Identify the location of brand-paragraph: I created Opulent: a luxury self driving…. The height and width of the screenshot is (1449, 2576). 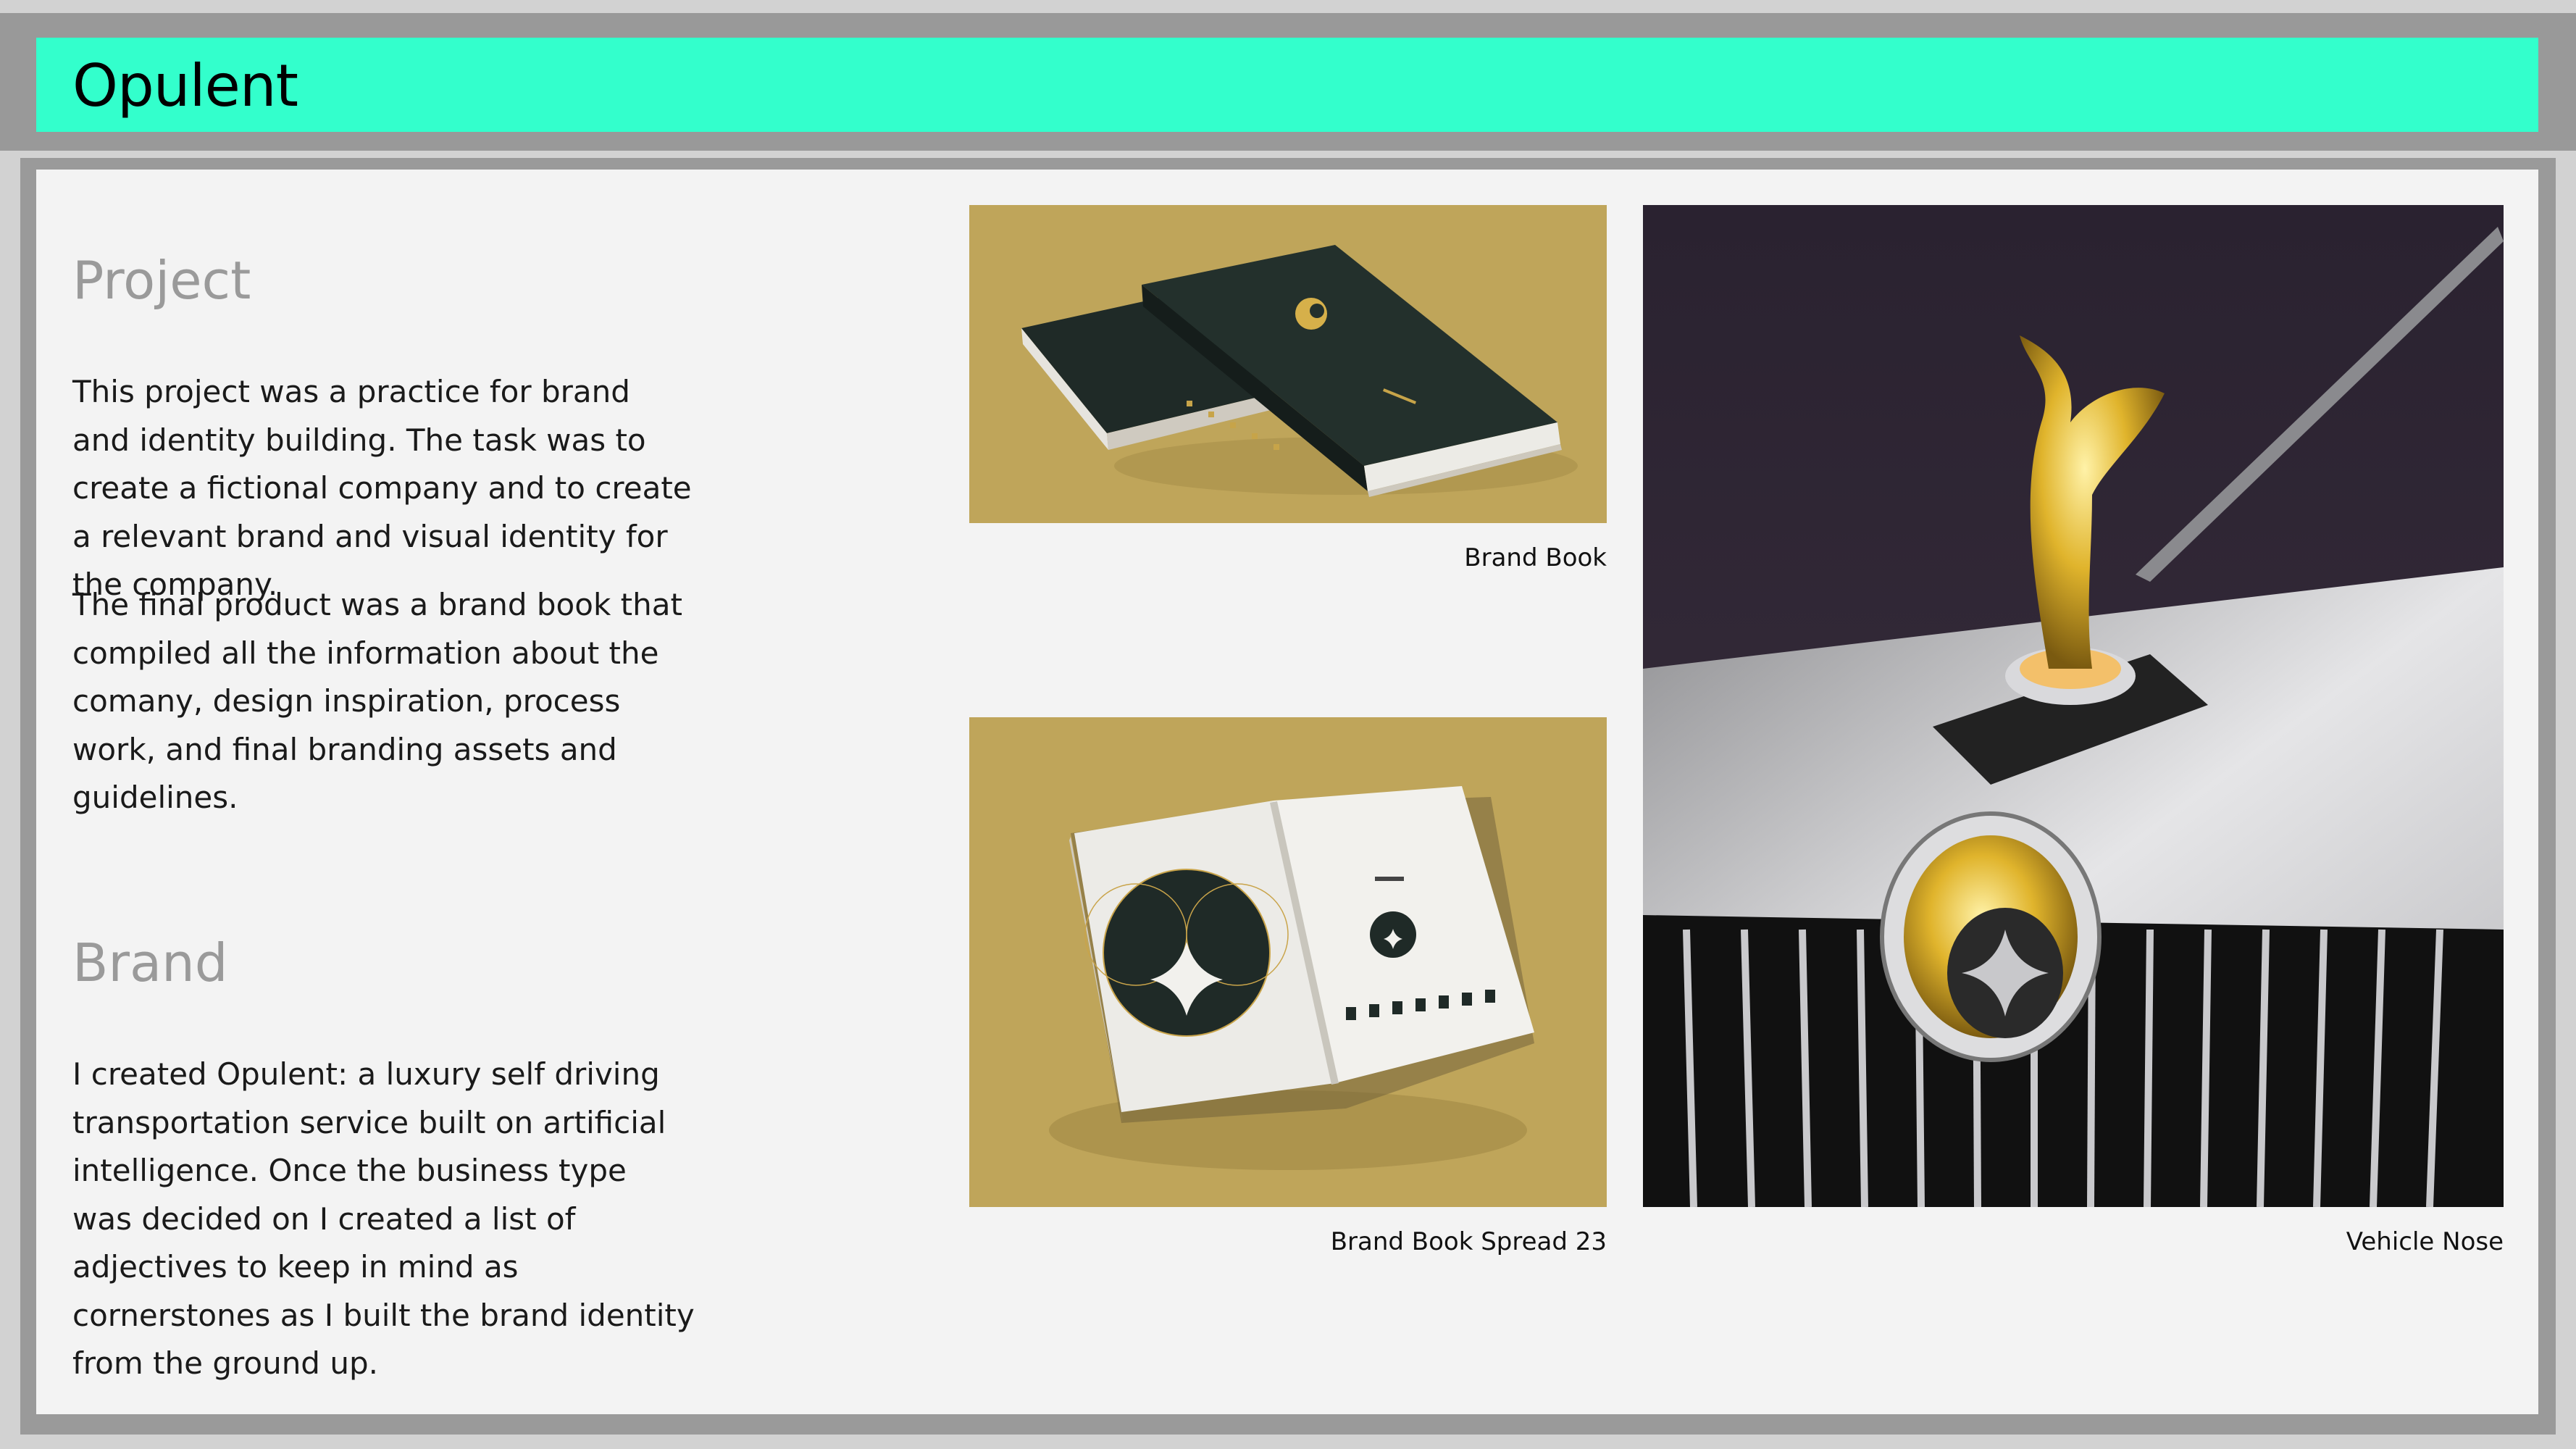
(383, 1219).